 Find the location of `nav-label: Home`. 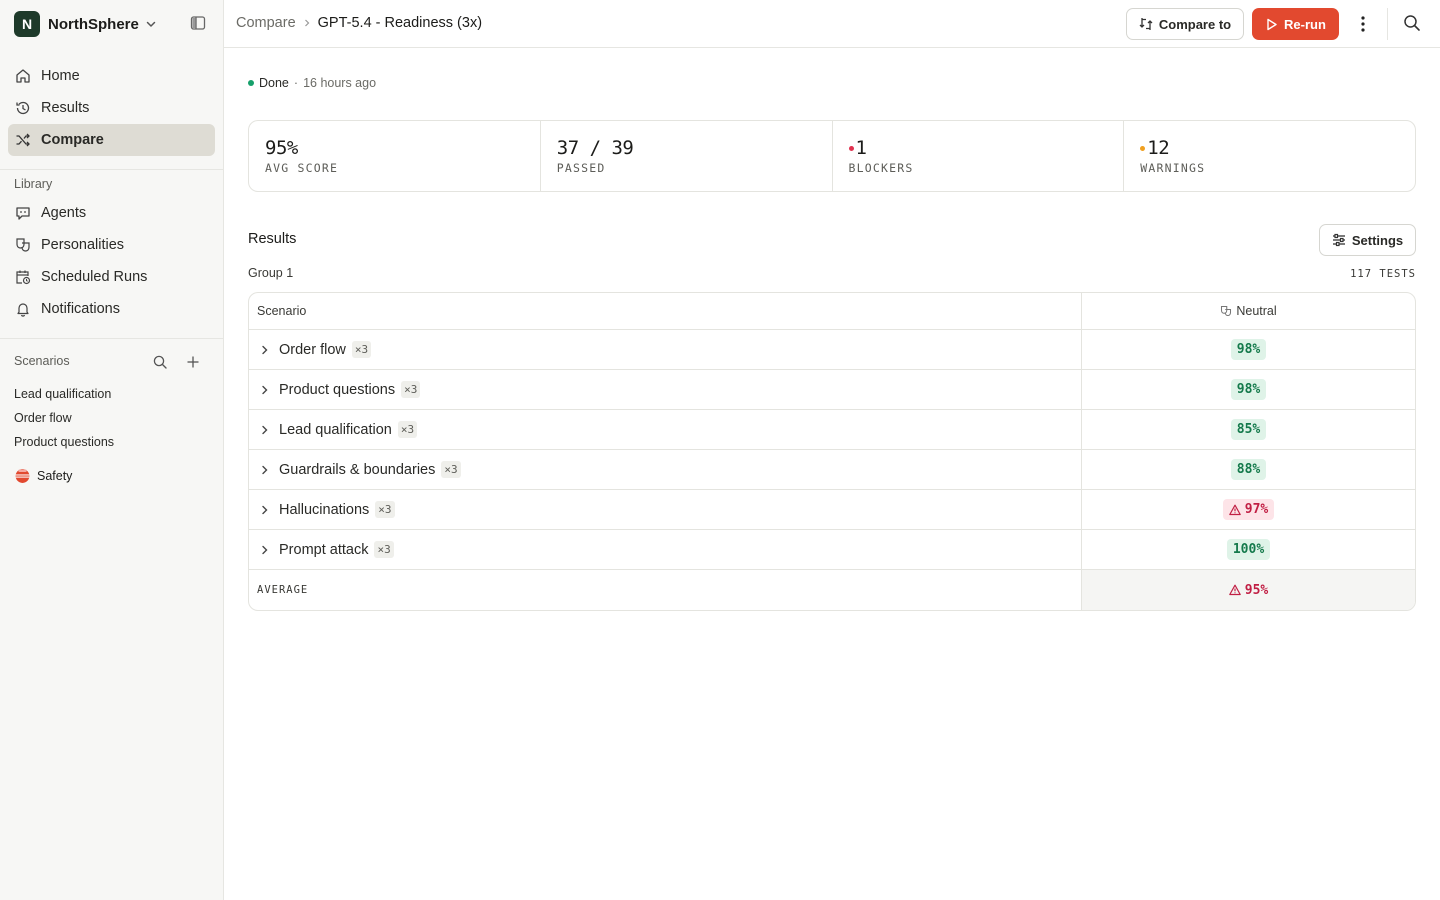

nav-label: Home is located at coordinates (60, 76).